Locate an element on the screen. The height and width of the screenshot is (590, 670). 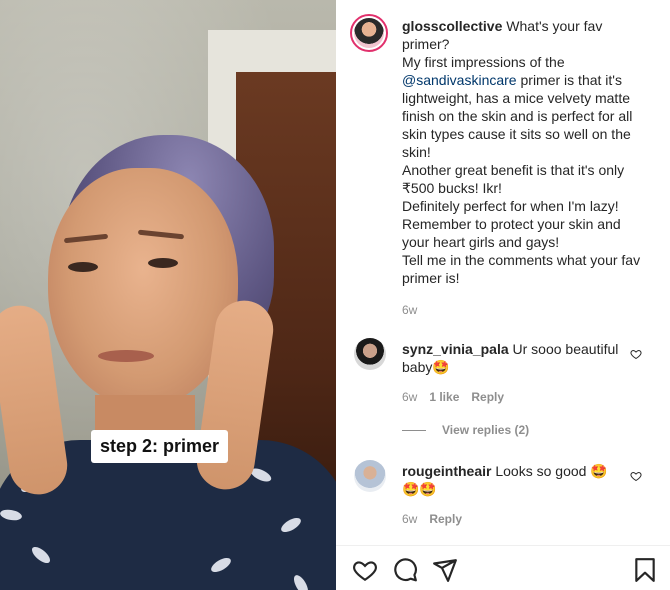
comment-meta: 6w 1 like Reply is located at coordinates (453, 397).